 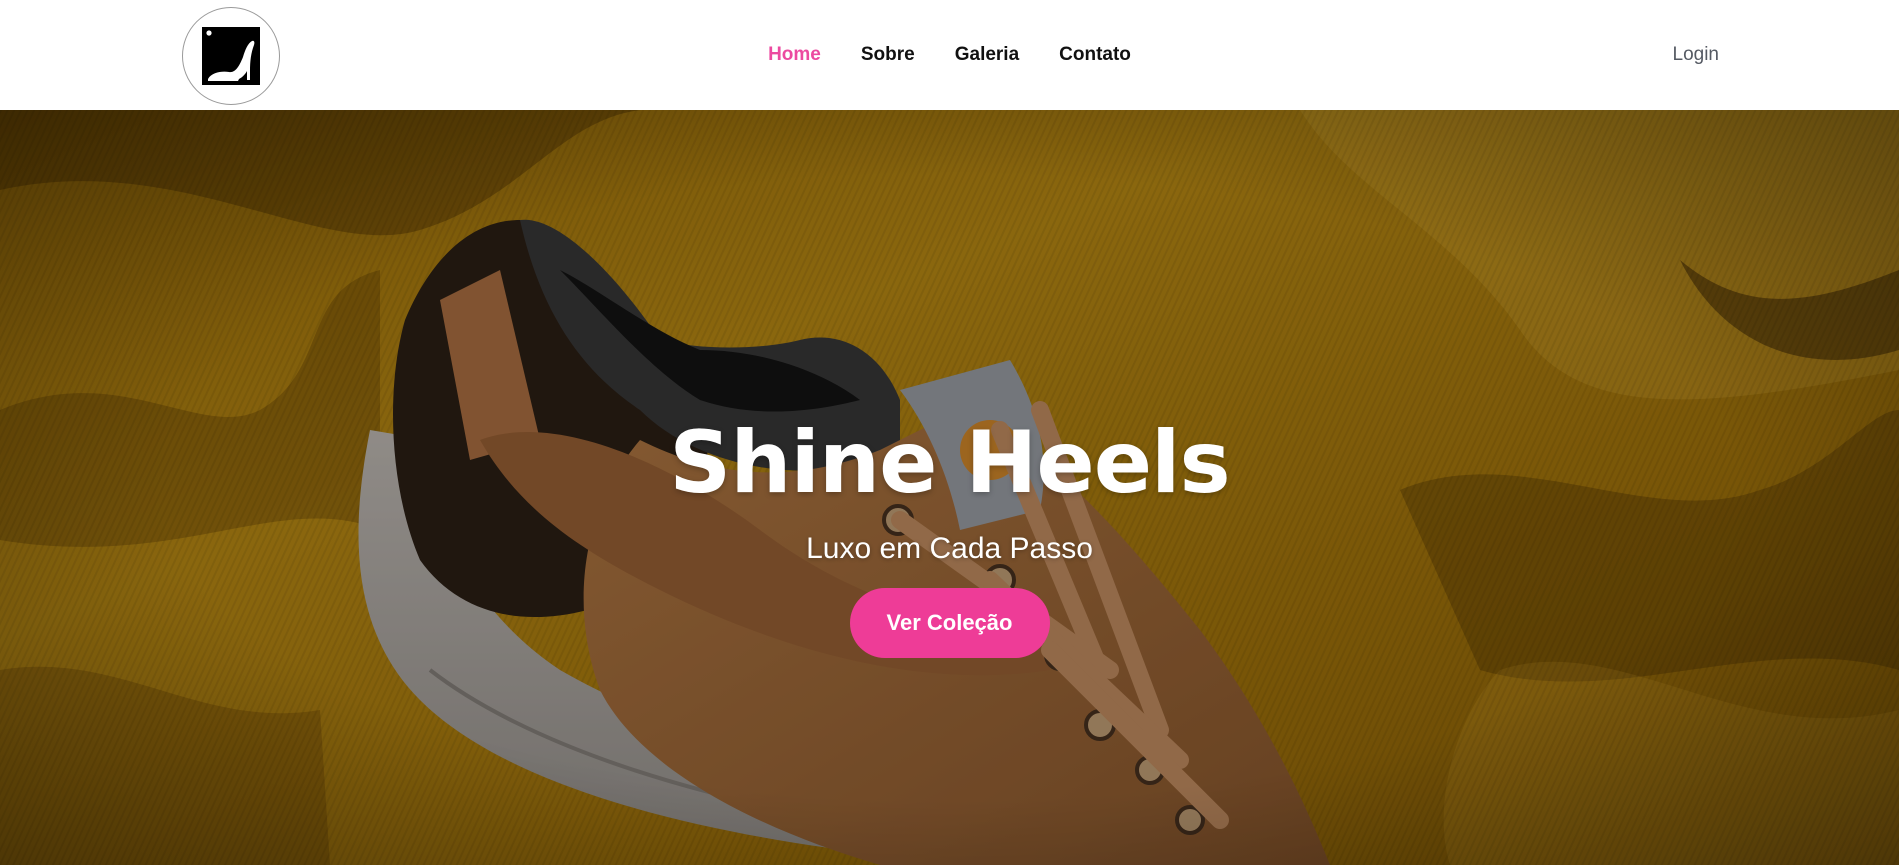 I want to click on nav-sobre: Sobre, so click(x=888, y=55).